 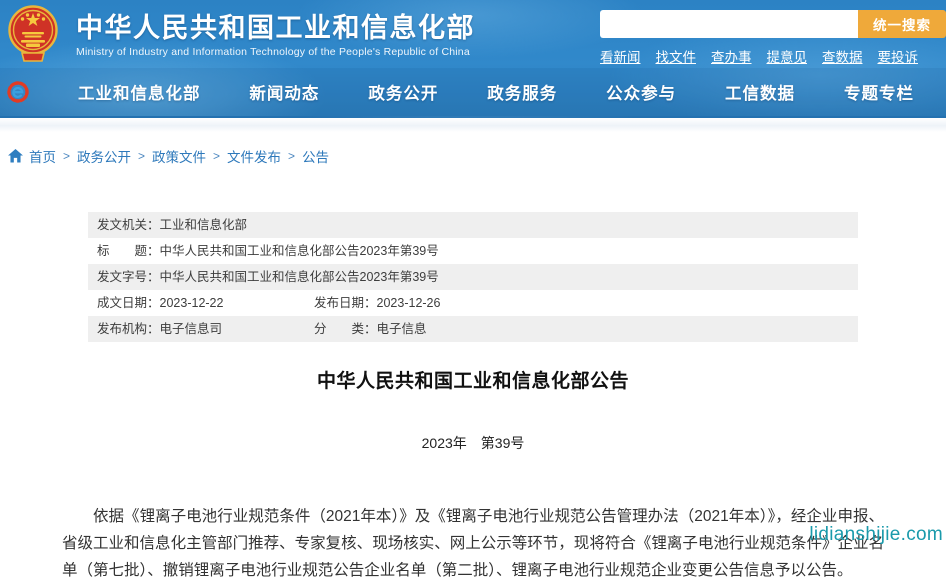 I want to click on main-nav: 工业和信息化部 新闻动态 政务公开 政务服务 公众参与 工信数据 专题专栏, so click(x=473, y=92).